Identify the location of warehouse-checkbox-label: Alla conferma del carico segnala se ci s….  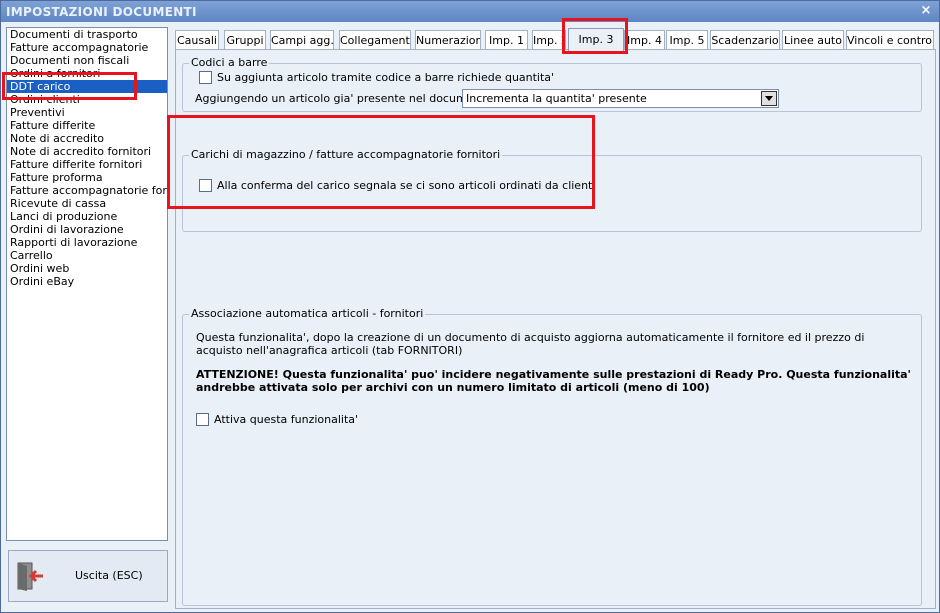
(406, 185).